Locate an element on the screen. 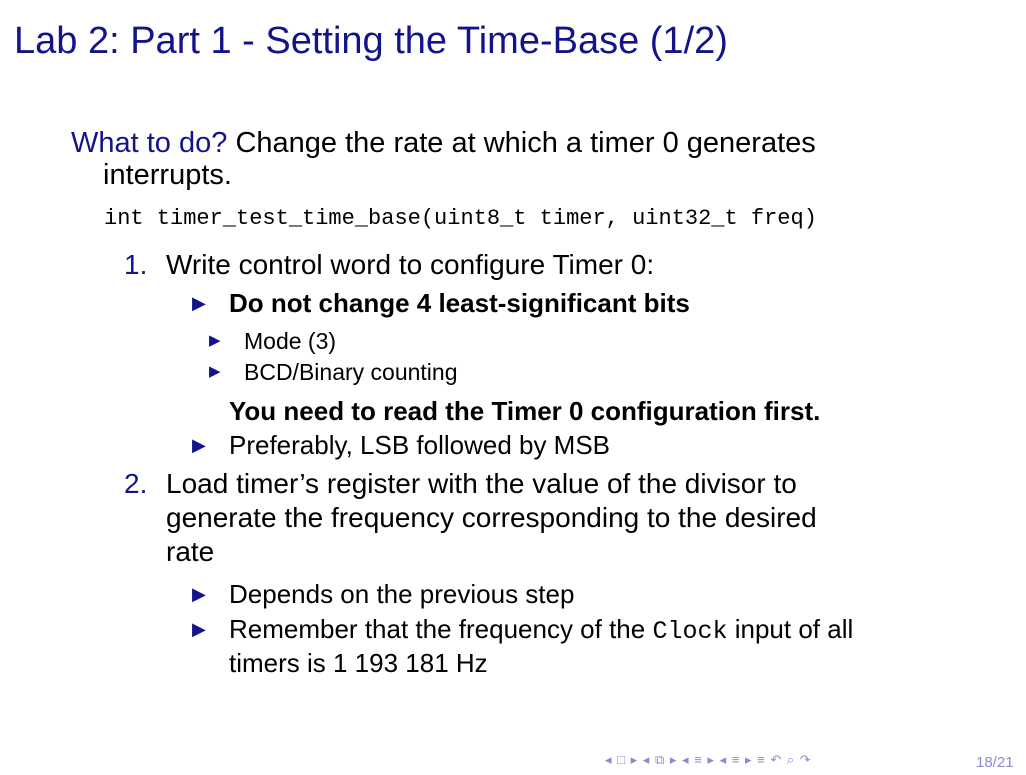  back-icon: ↶ is located at coordinates (776, 759).